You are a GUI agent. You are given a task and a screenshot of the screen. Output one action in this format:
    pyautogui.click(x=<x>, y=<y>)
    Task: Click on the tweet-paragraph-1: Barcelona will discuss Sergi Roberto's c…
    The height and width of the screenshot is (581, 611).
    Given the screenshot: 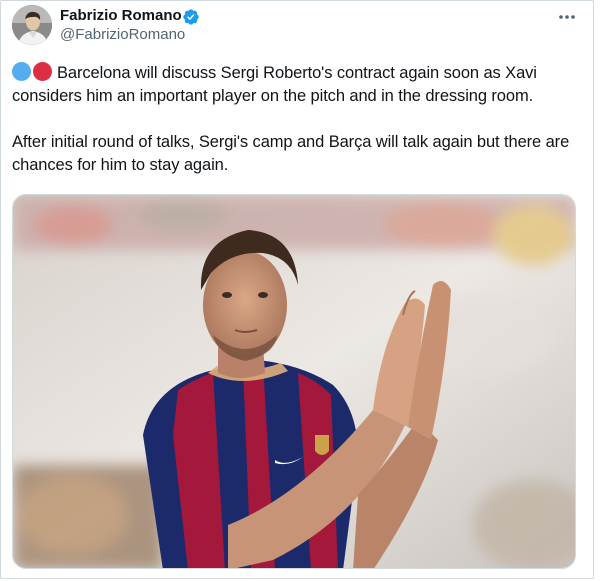 What is the action you would take?
    pyautogui.click(x=299, y=85)
    